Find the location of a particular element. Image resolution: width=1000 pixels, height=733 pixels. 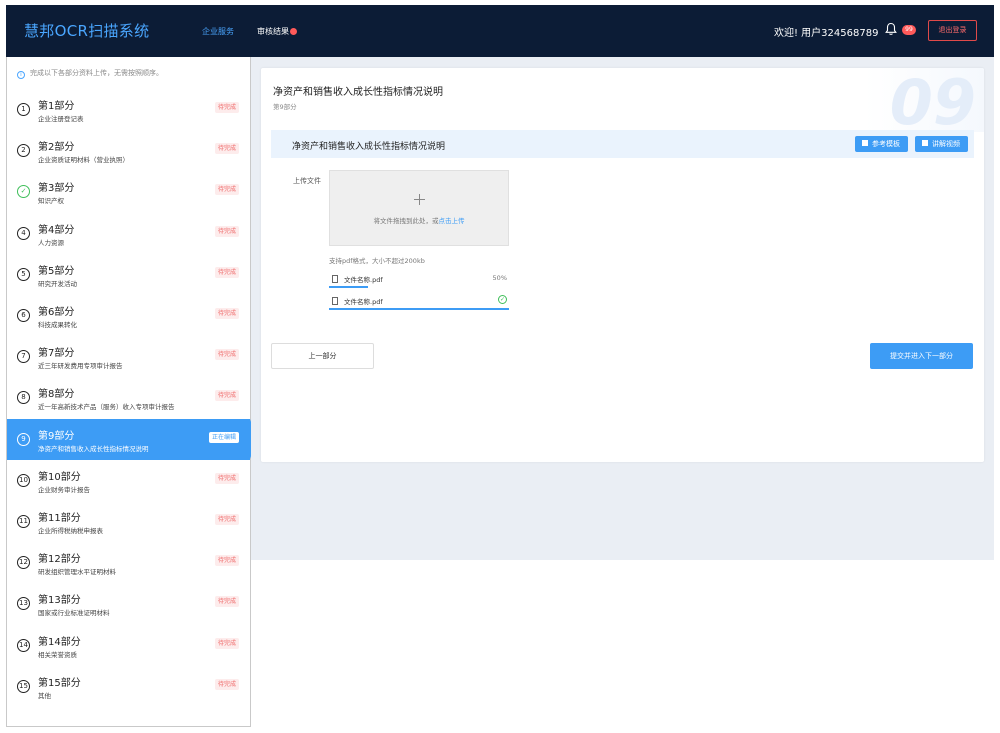

sidebar-item-part-13: 13 第13部分国家或行业标准证明材料 待完成 is located at coordinates (128, 603).